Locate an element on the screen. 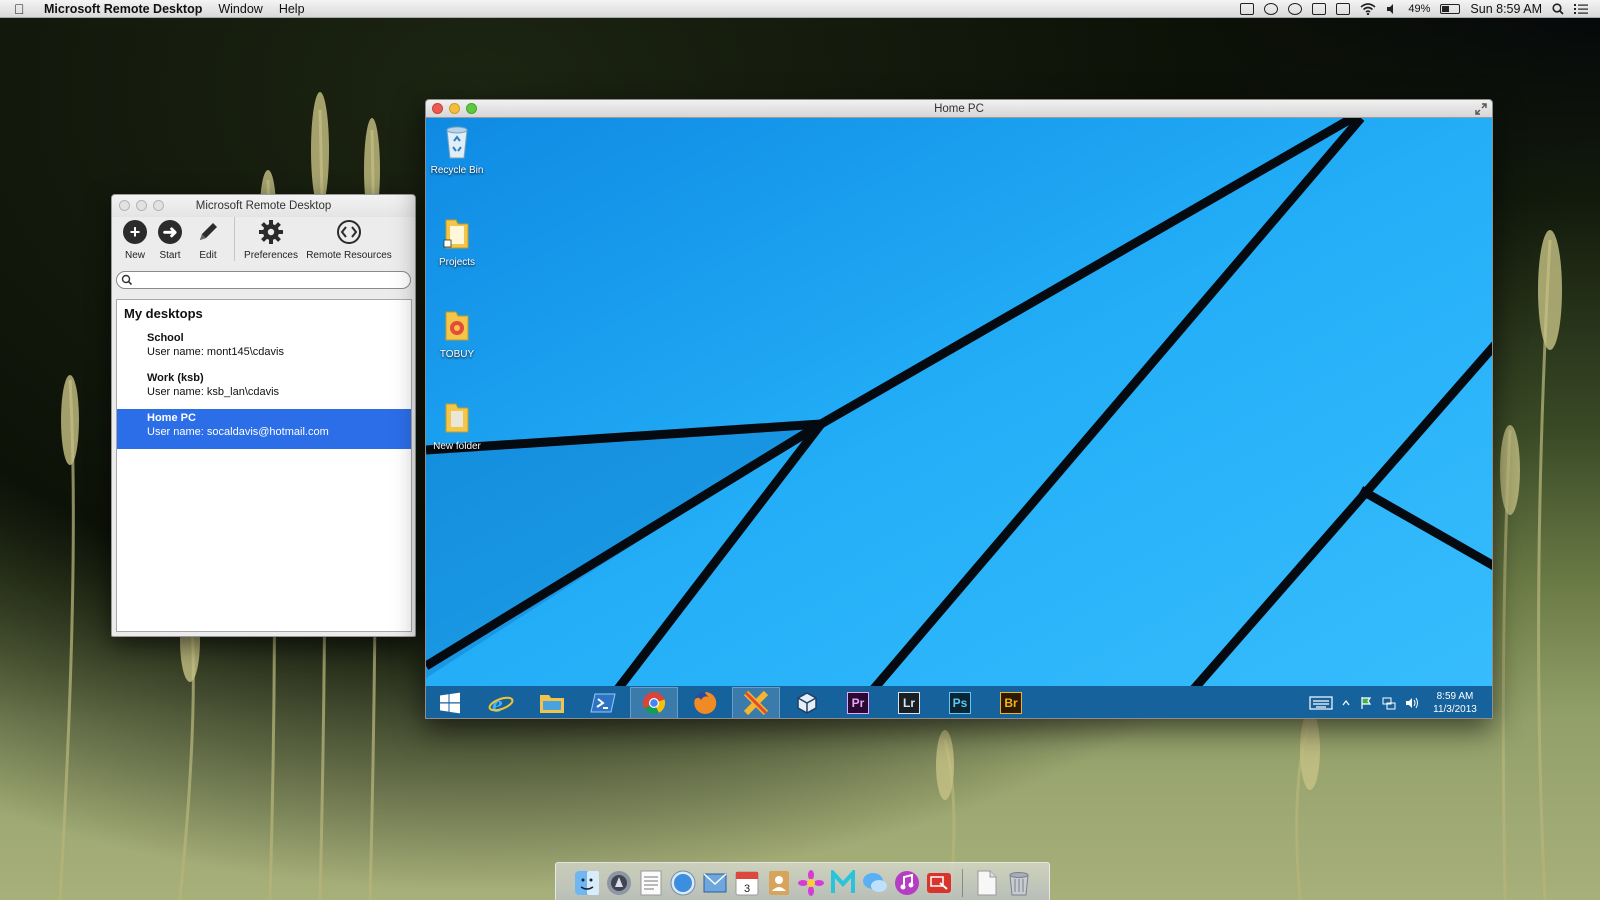 The width and height of the screenshot is (1600, 900). firefox-icon is located at coordinates (705, 702).